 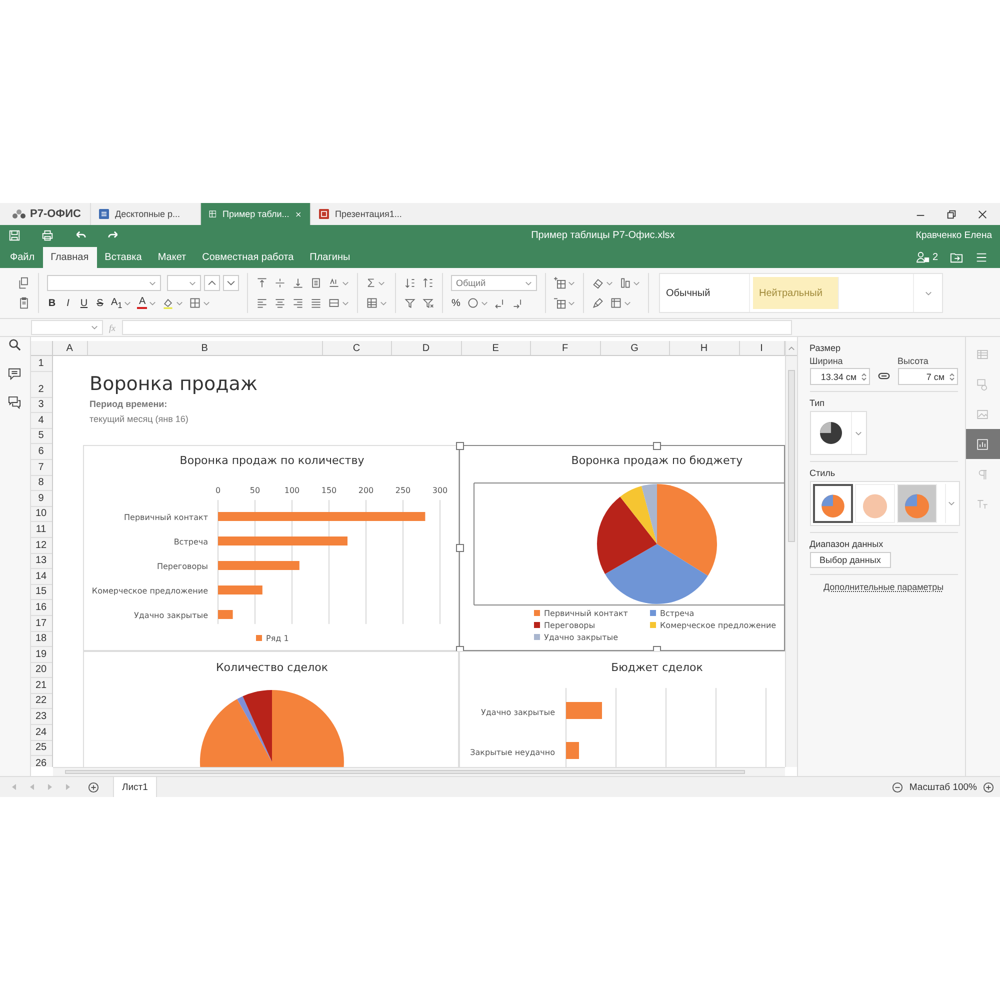 I want to click on delete-cells-icon, so click(x=560, y=303).